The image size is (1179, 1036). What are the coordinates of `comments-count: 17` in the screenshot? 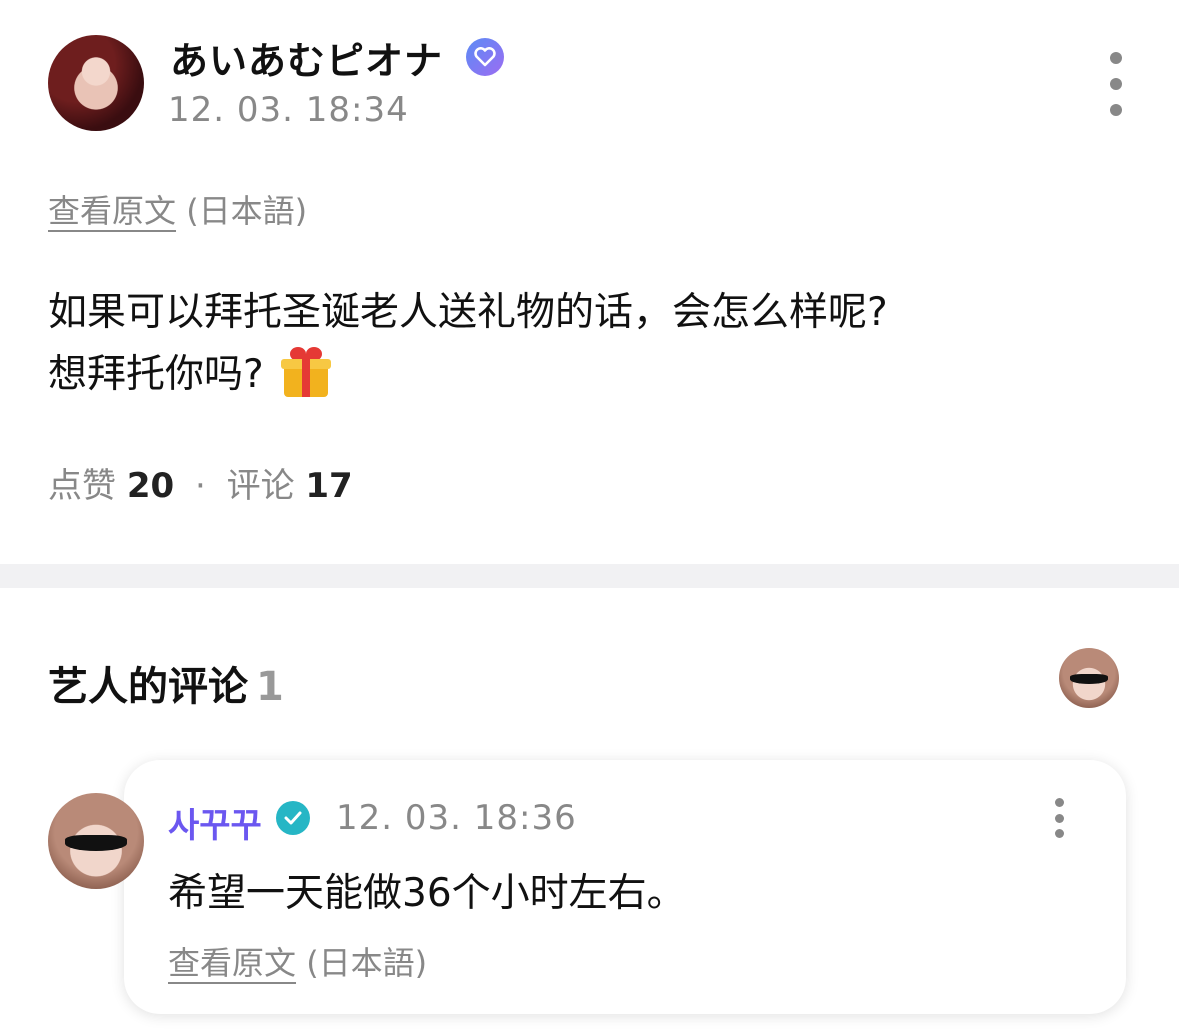 It's located at (329, 486).